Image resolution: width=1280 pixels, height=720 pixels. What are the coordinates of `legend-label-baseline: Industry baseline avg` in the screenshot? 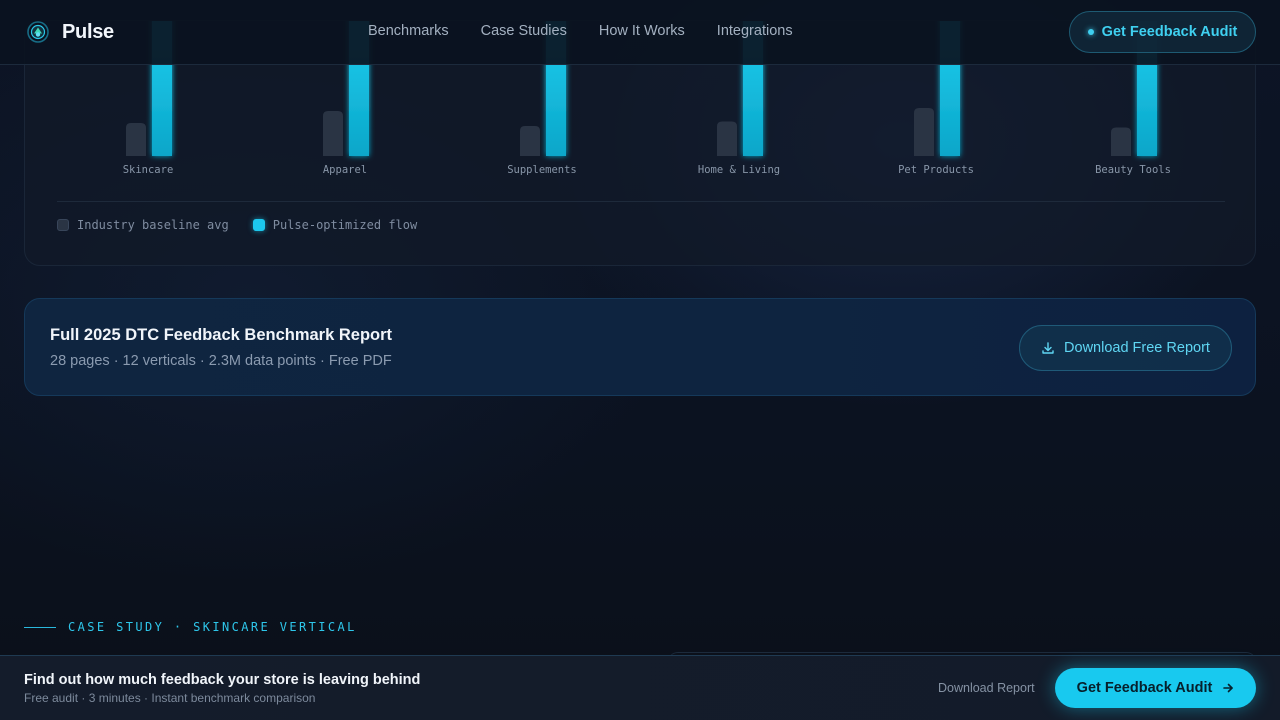 It's located at (153, 225).